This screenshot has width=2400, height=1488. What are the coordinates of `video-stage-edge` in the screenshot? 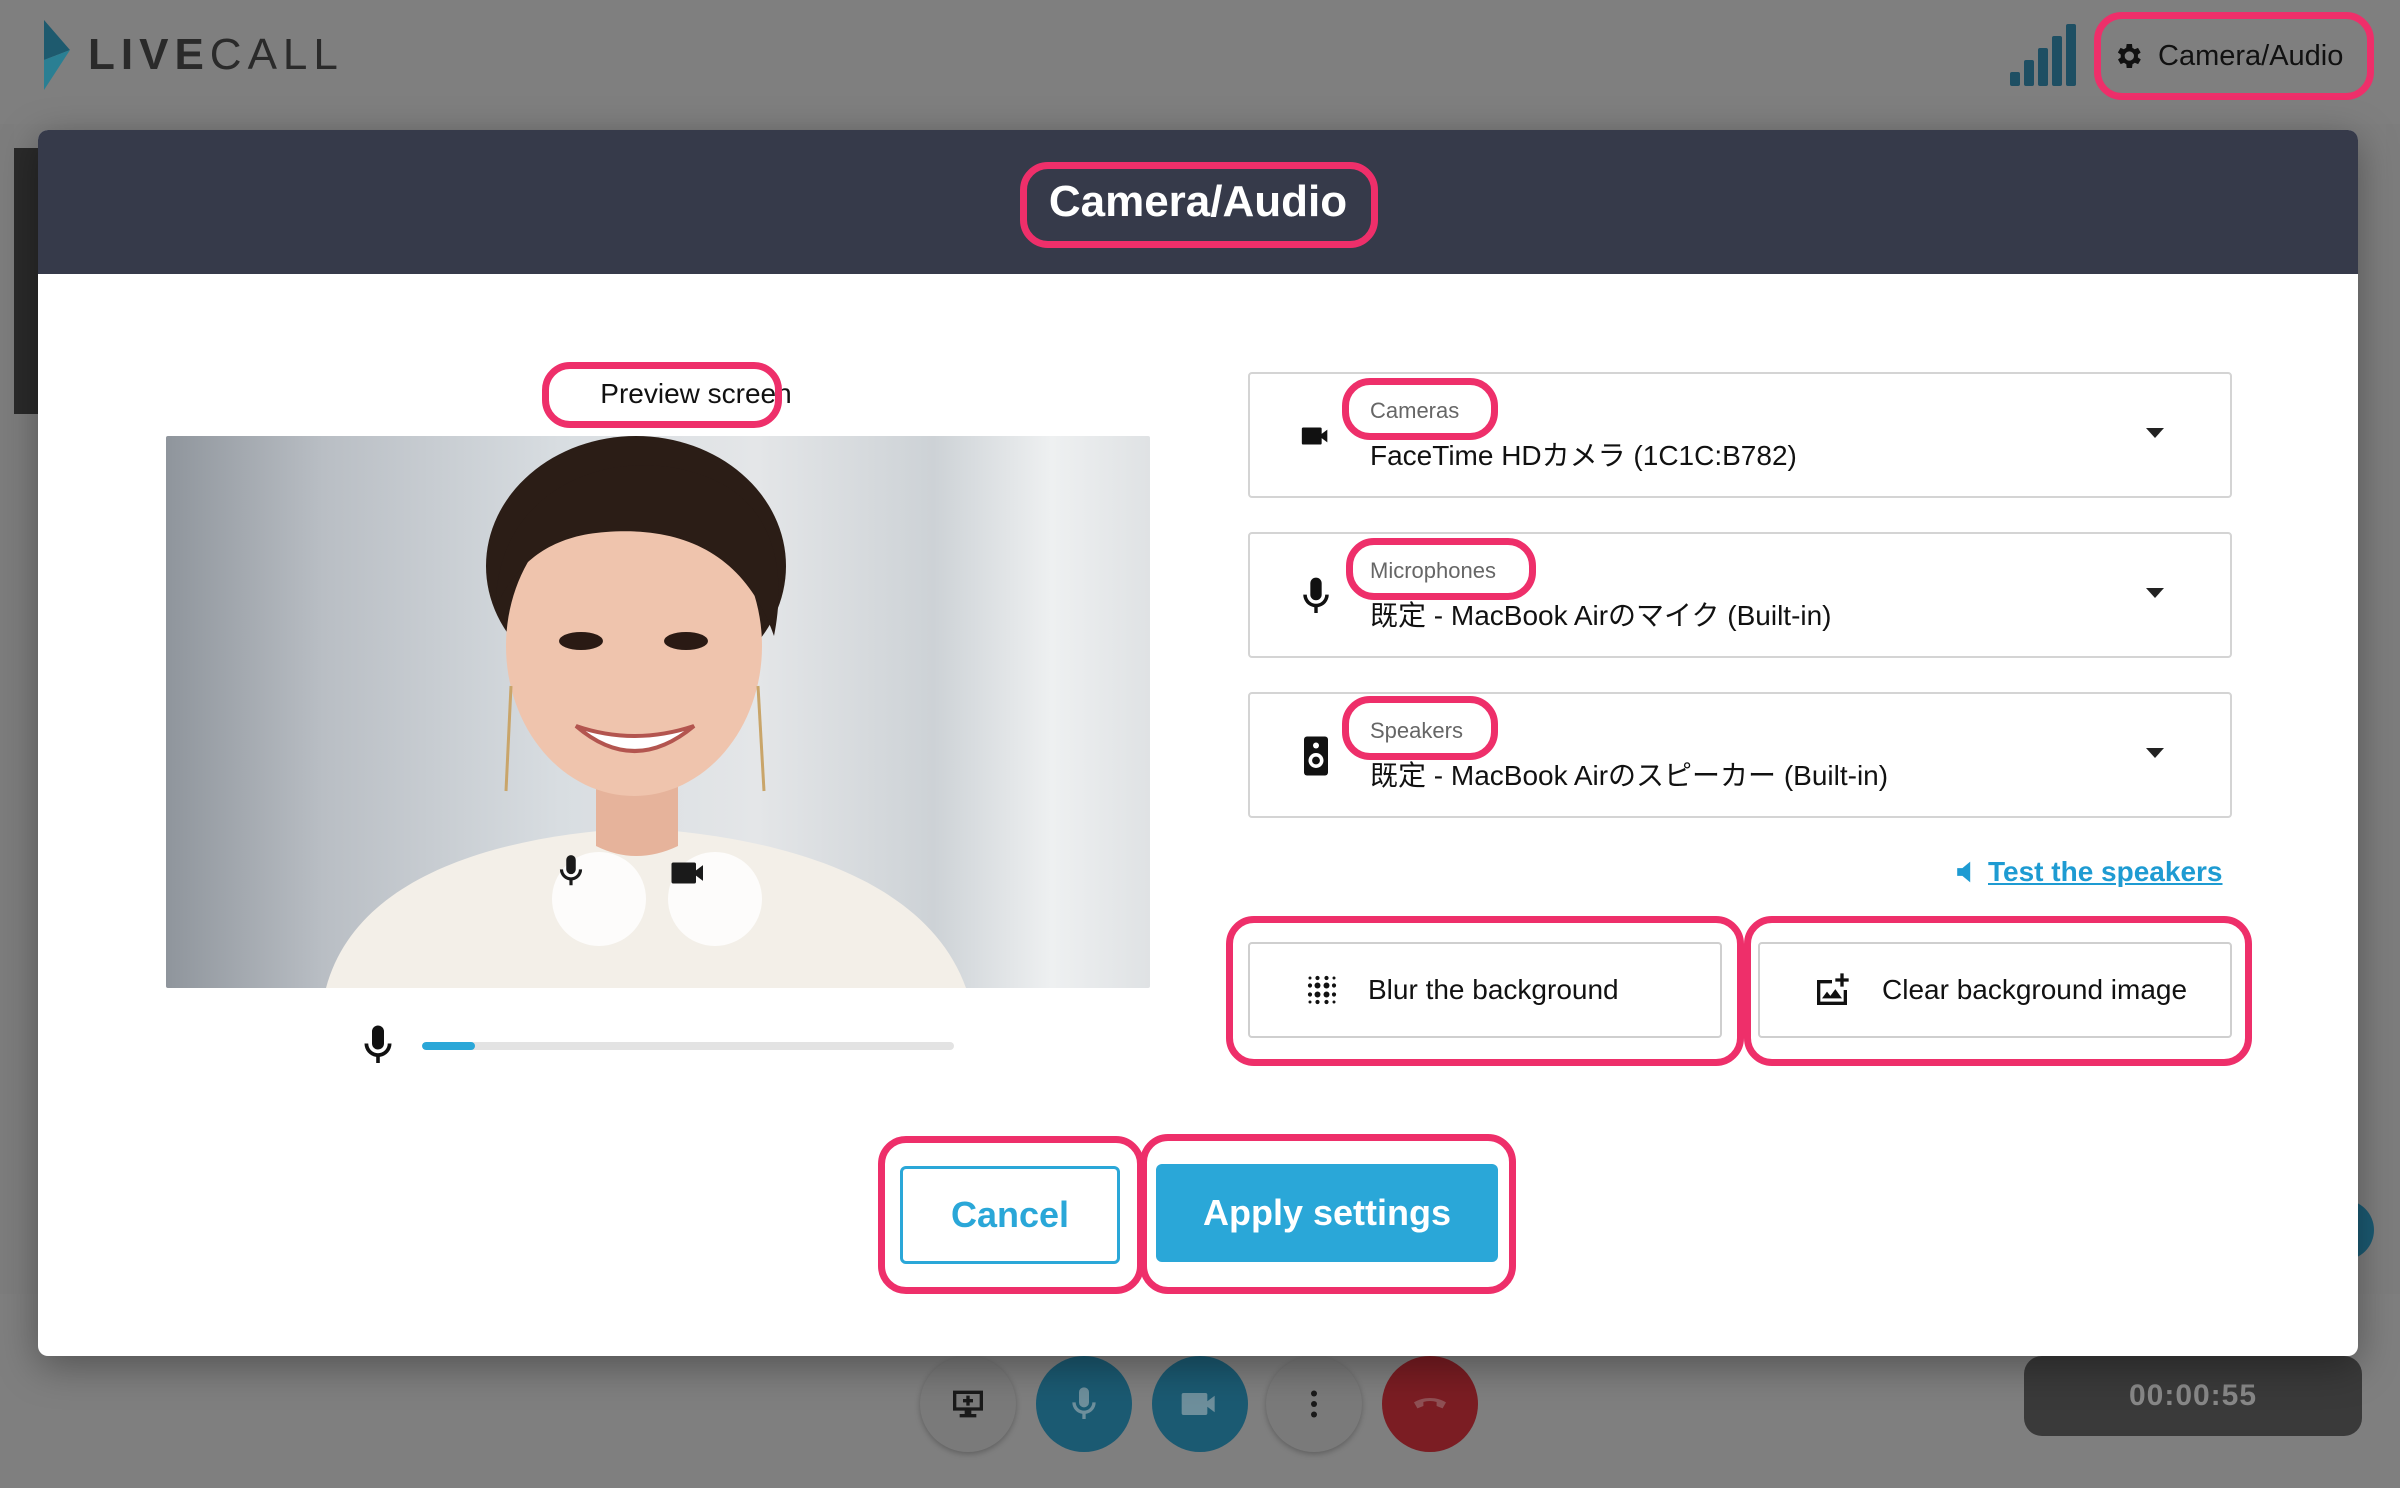 It's located at (26, 281).